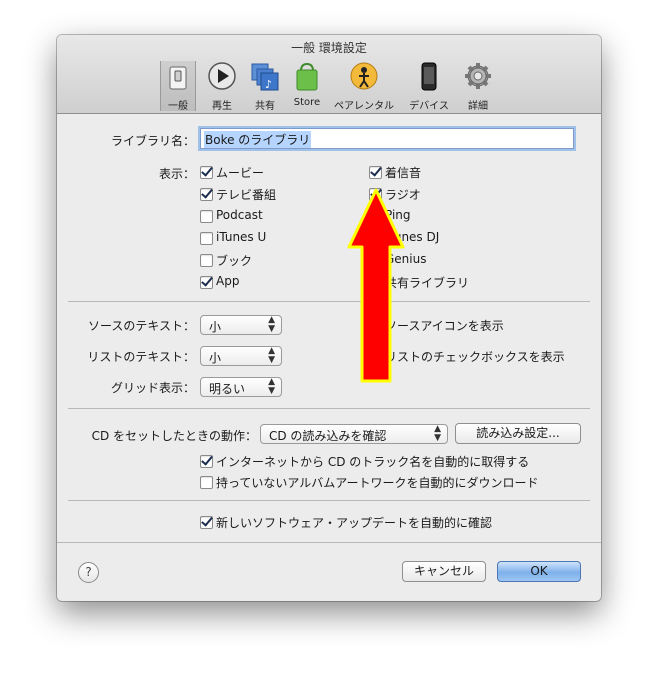  Describe the element at coordinates (206, 172) in the screenshot. I see `checkbox-movies` at that location.